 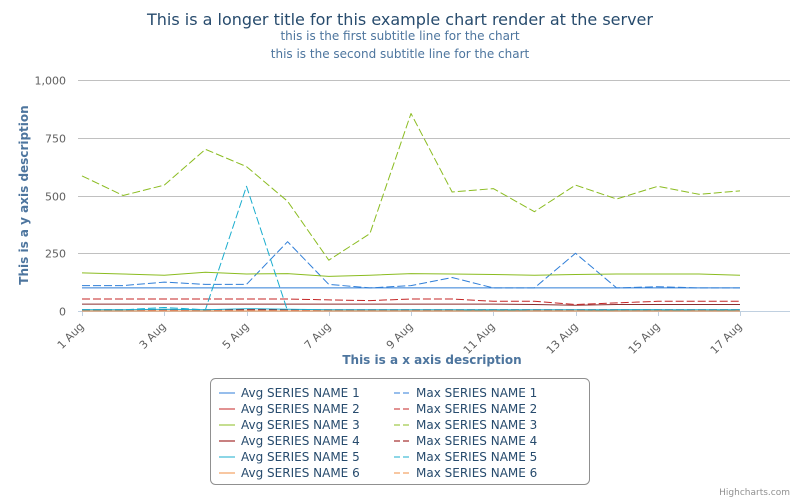 I want to click on x-tick-label: 1 Aug, so click(x=71, y=336).